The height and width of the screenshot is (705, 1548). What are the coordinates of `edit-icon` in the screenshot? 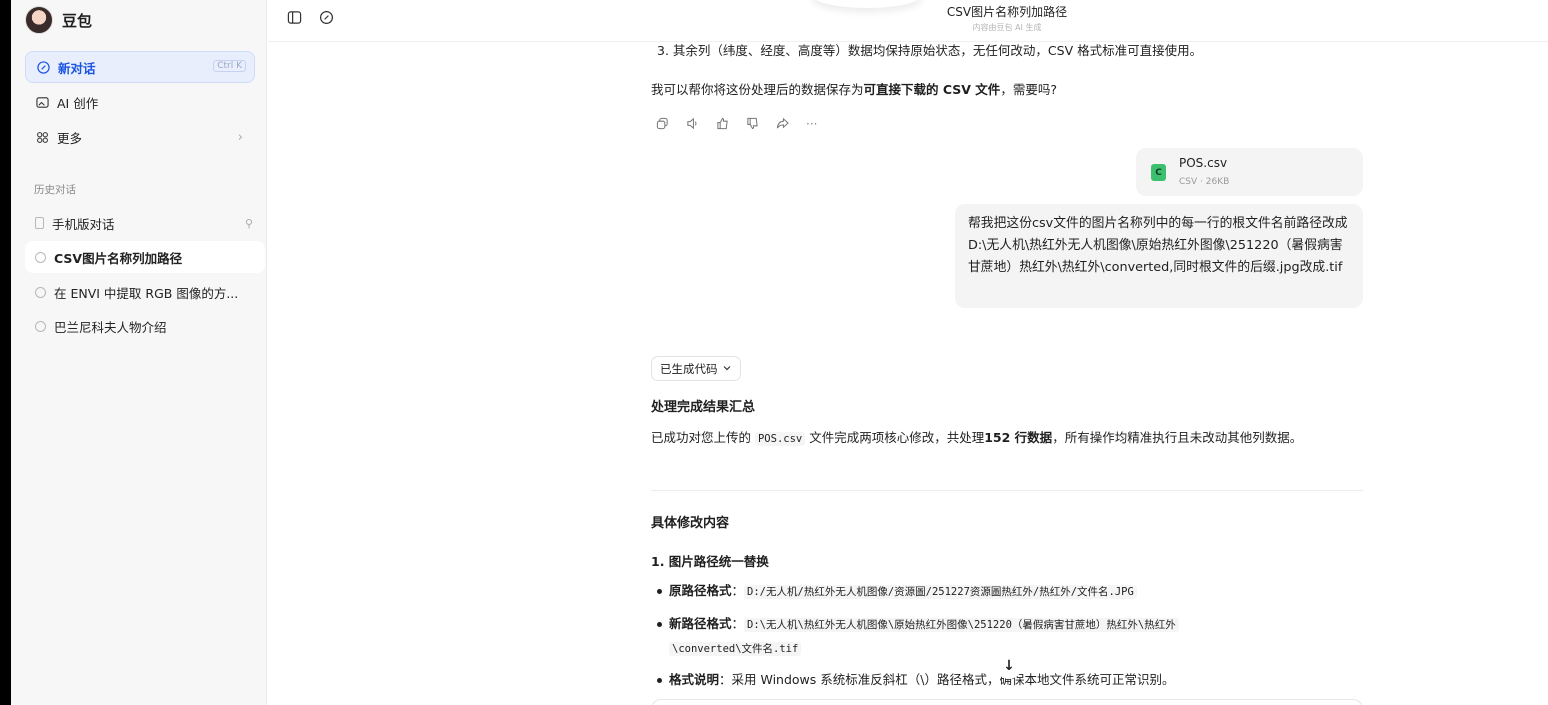 It's located at (43, 67).